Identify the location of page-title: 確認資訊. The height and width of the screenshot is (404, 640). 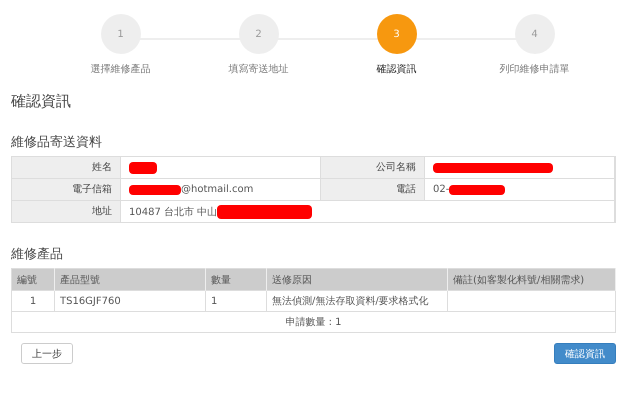
(41, 101).